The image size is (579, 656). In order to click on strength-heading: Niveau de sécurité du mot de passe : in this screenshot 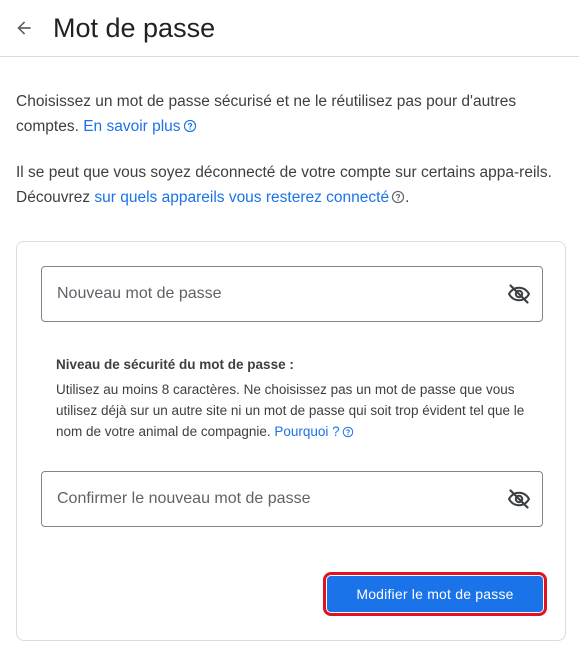, I will do `click(175, 364)`.